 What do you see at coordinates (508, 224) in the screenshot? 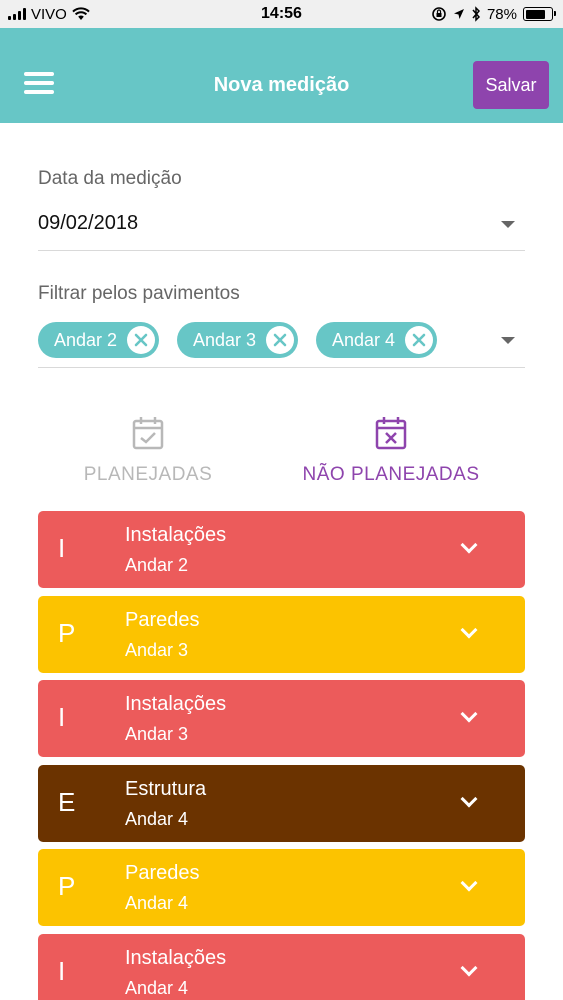
I see `date-dropdown-arrow-icon` at bounding box center [508, 224].